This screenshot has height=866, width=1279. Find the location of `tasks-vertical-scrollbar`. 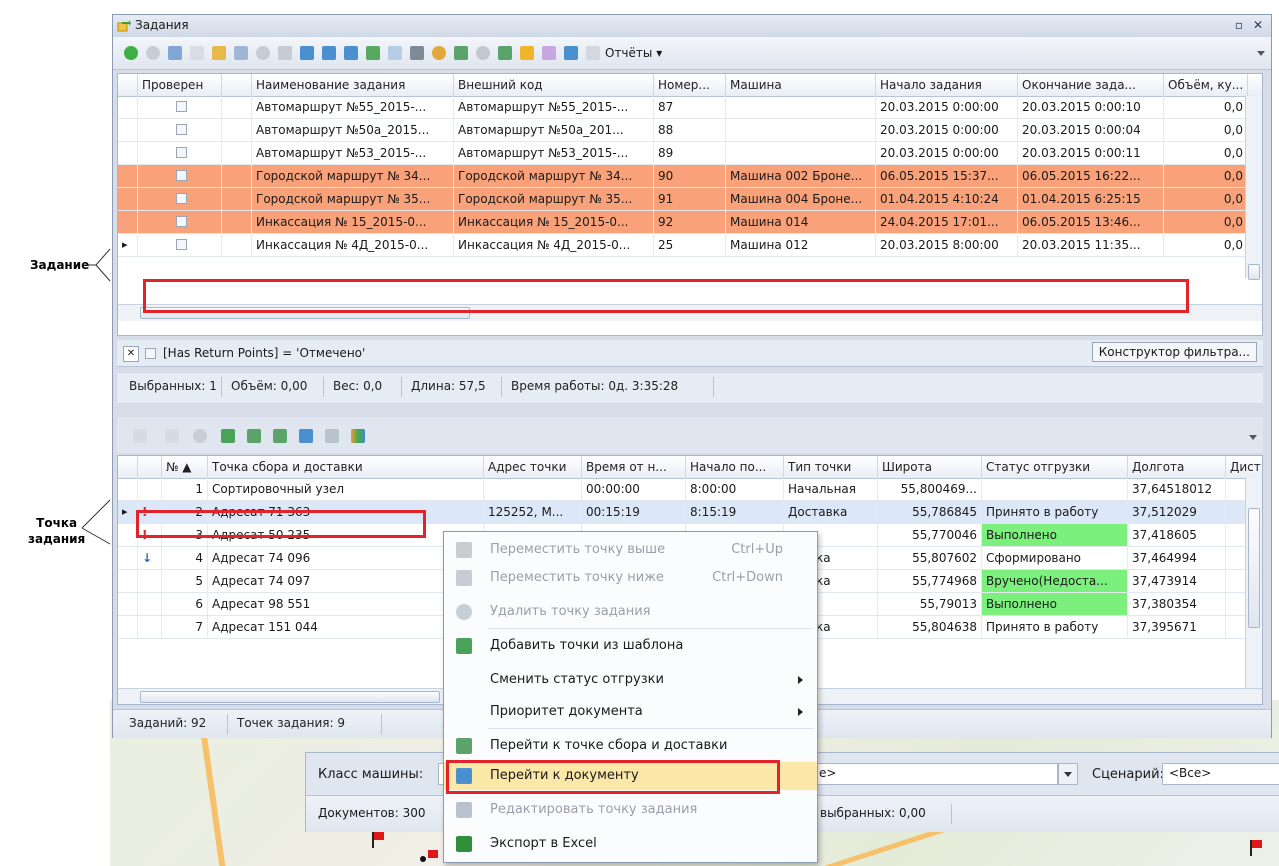

tasks-vertical-scrollbar is located at coordinates (1253, 188).